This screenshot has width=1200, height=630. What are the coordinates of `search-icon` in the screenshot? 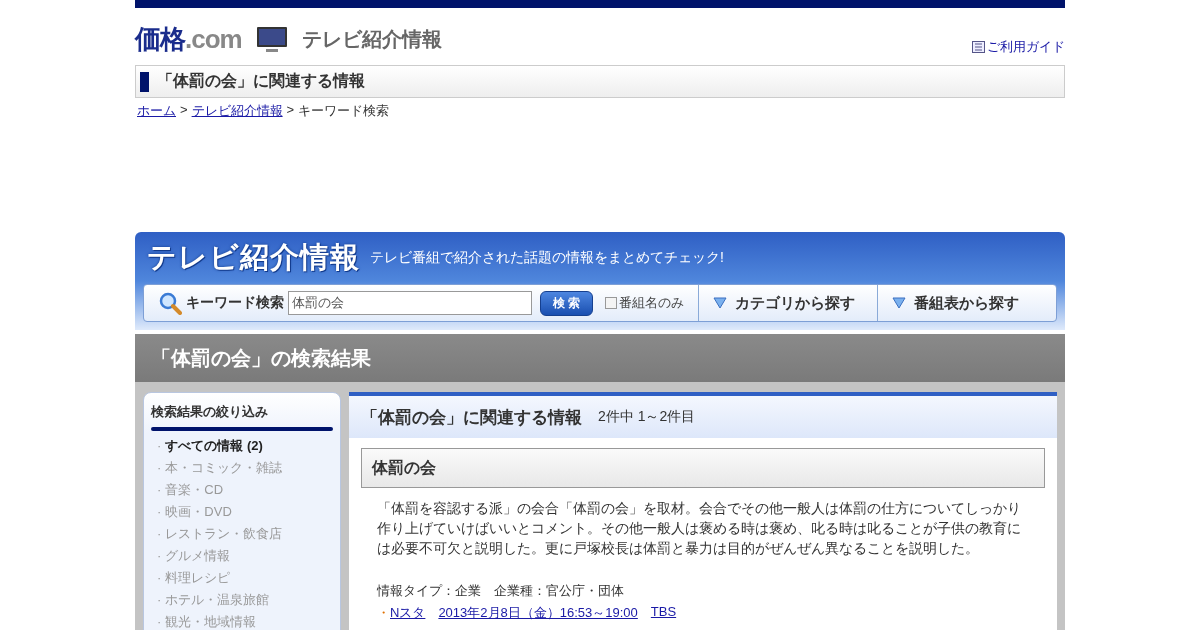 It's located at (170, 303).